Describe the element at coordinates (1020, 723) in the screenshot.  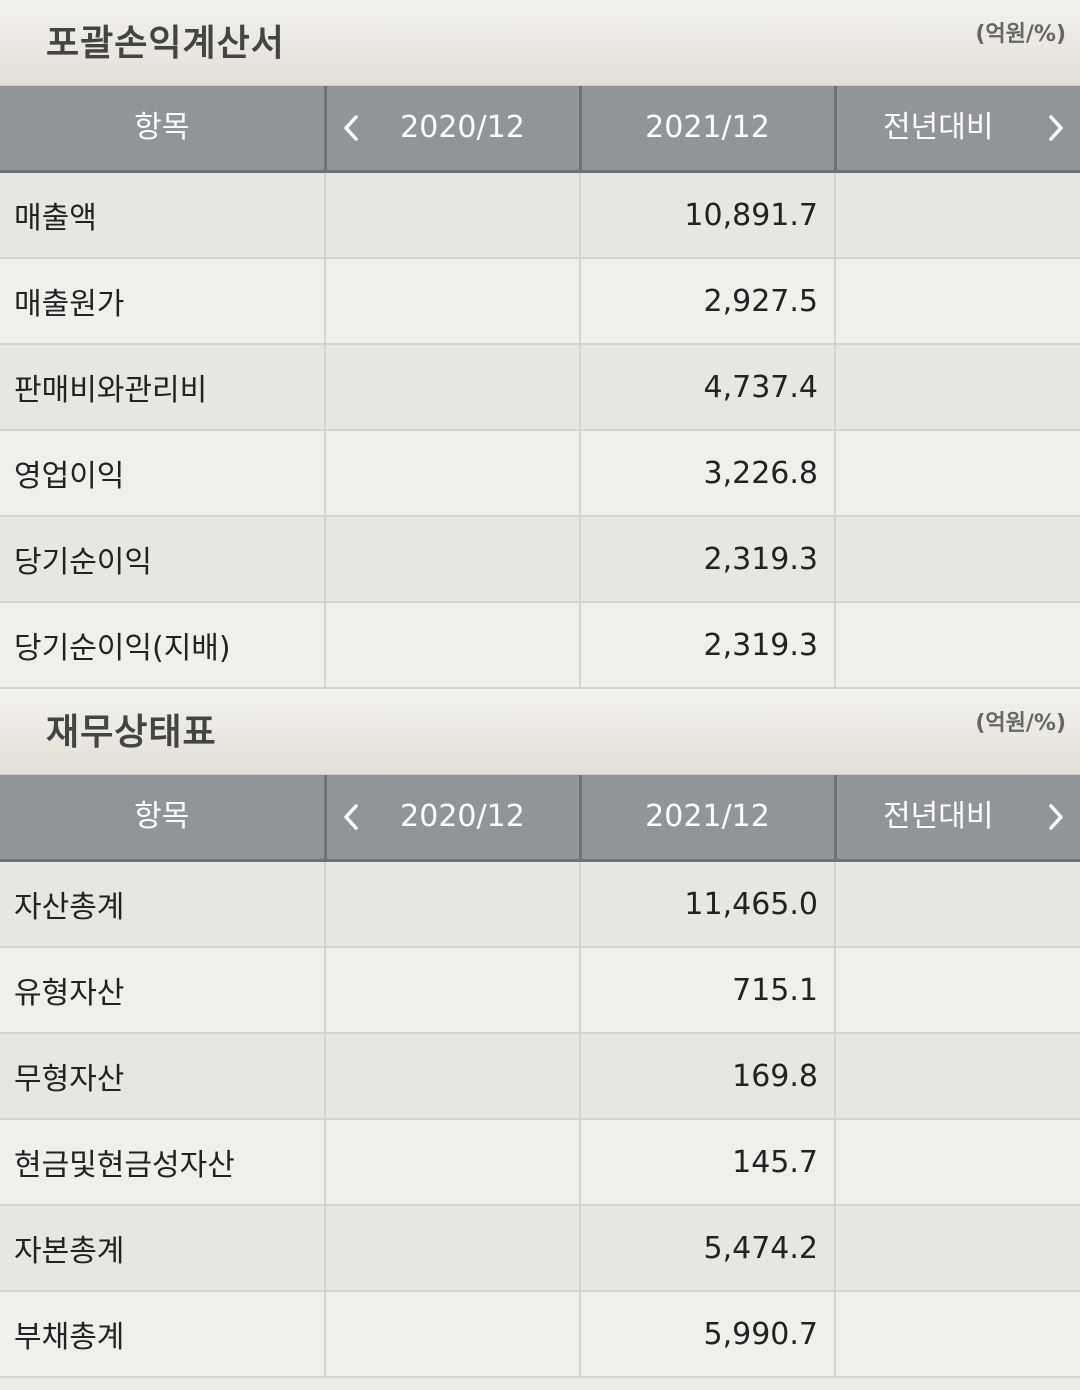
I see `balance-unit-label: (억원/%)` at that location.